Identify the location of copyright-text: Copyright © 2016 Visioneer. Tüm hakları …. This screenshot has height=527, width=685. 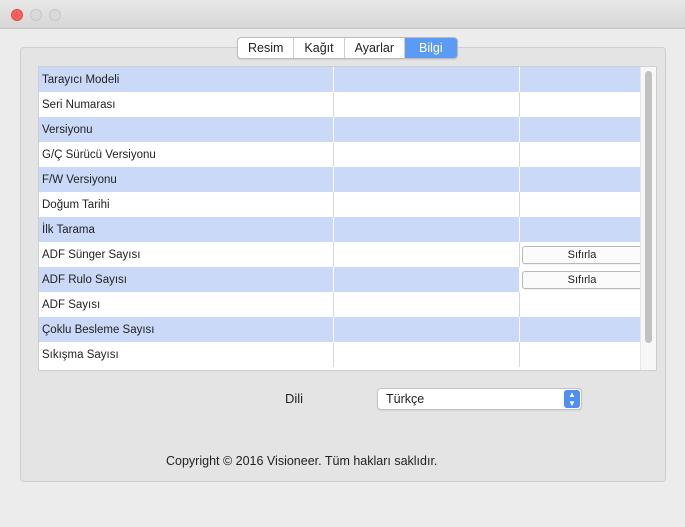
(302, 461).